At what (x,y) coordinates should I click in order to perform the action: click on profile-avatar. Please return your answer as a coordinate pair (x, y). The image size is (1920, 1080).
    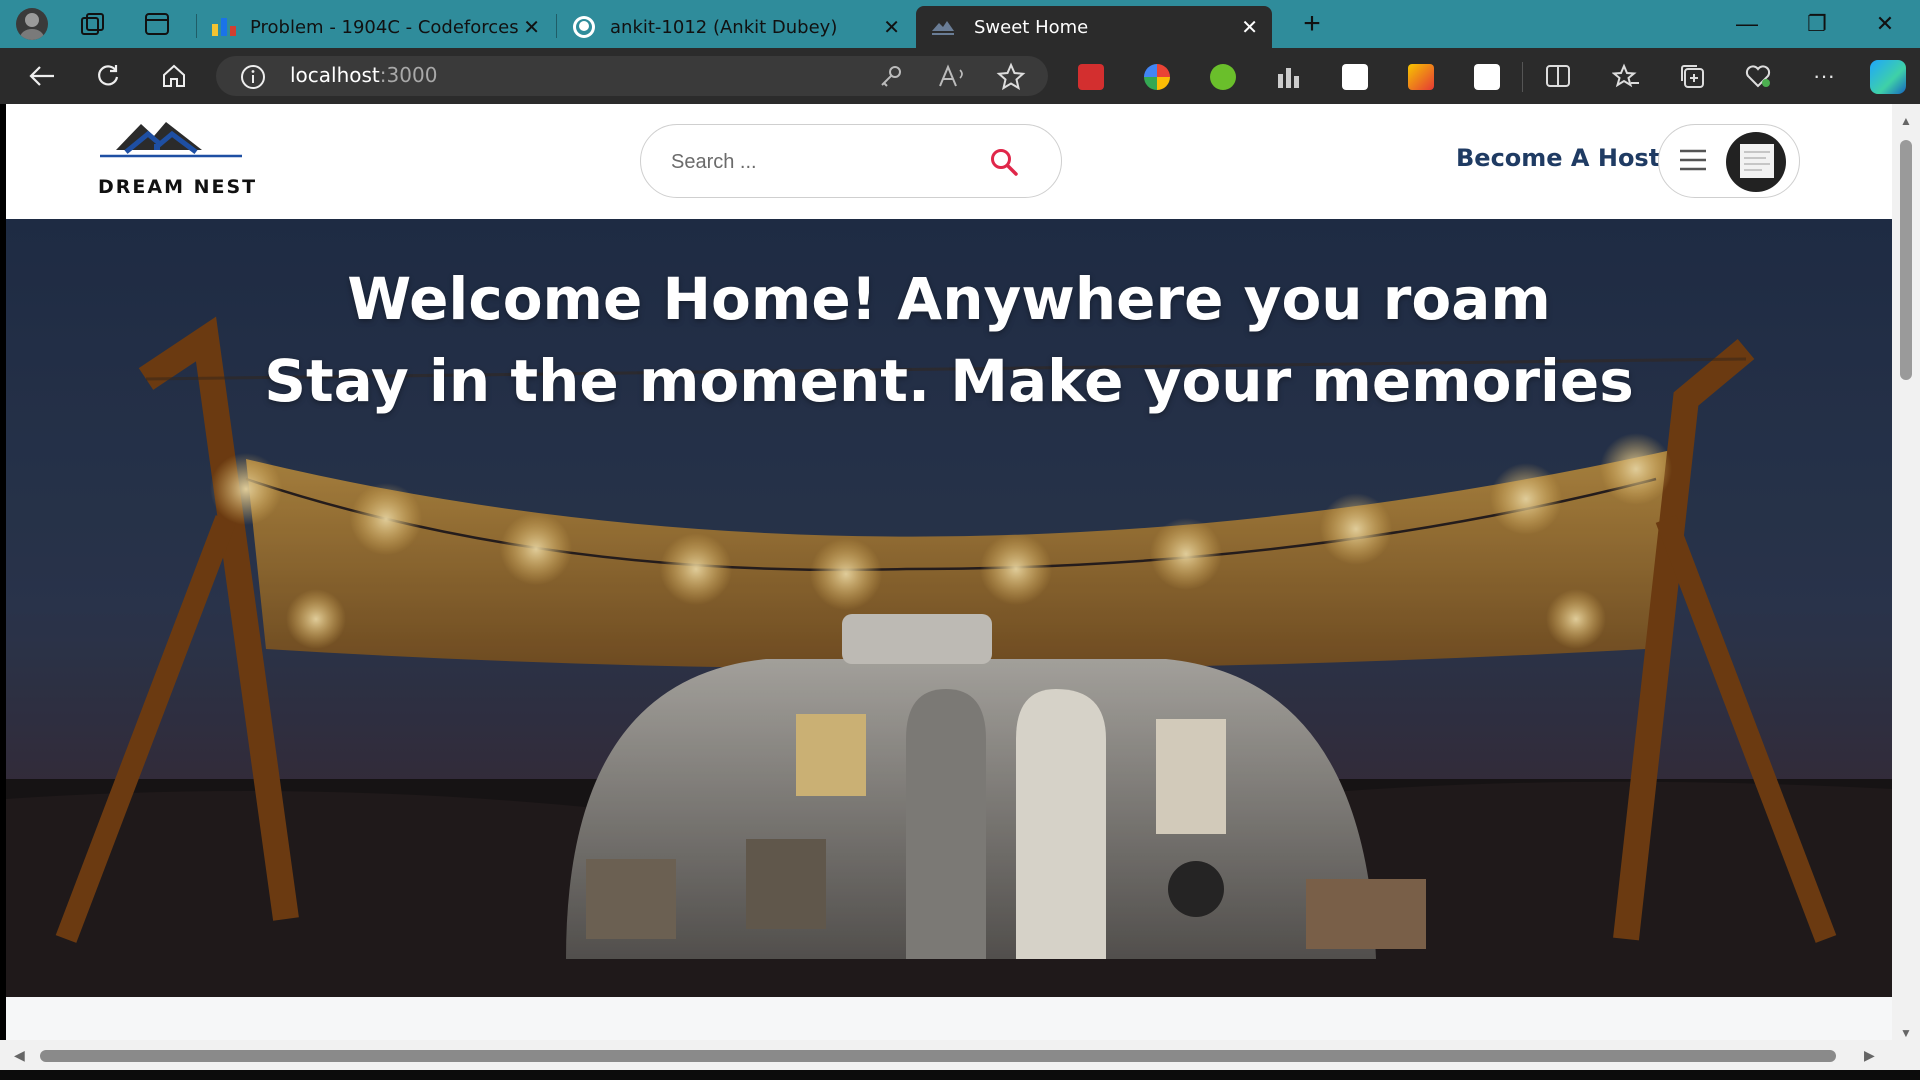
    Looking at the image, I should click on (32, 24).